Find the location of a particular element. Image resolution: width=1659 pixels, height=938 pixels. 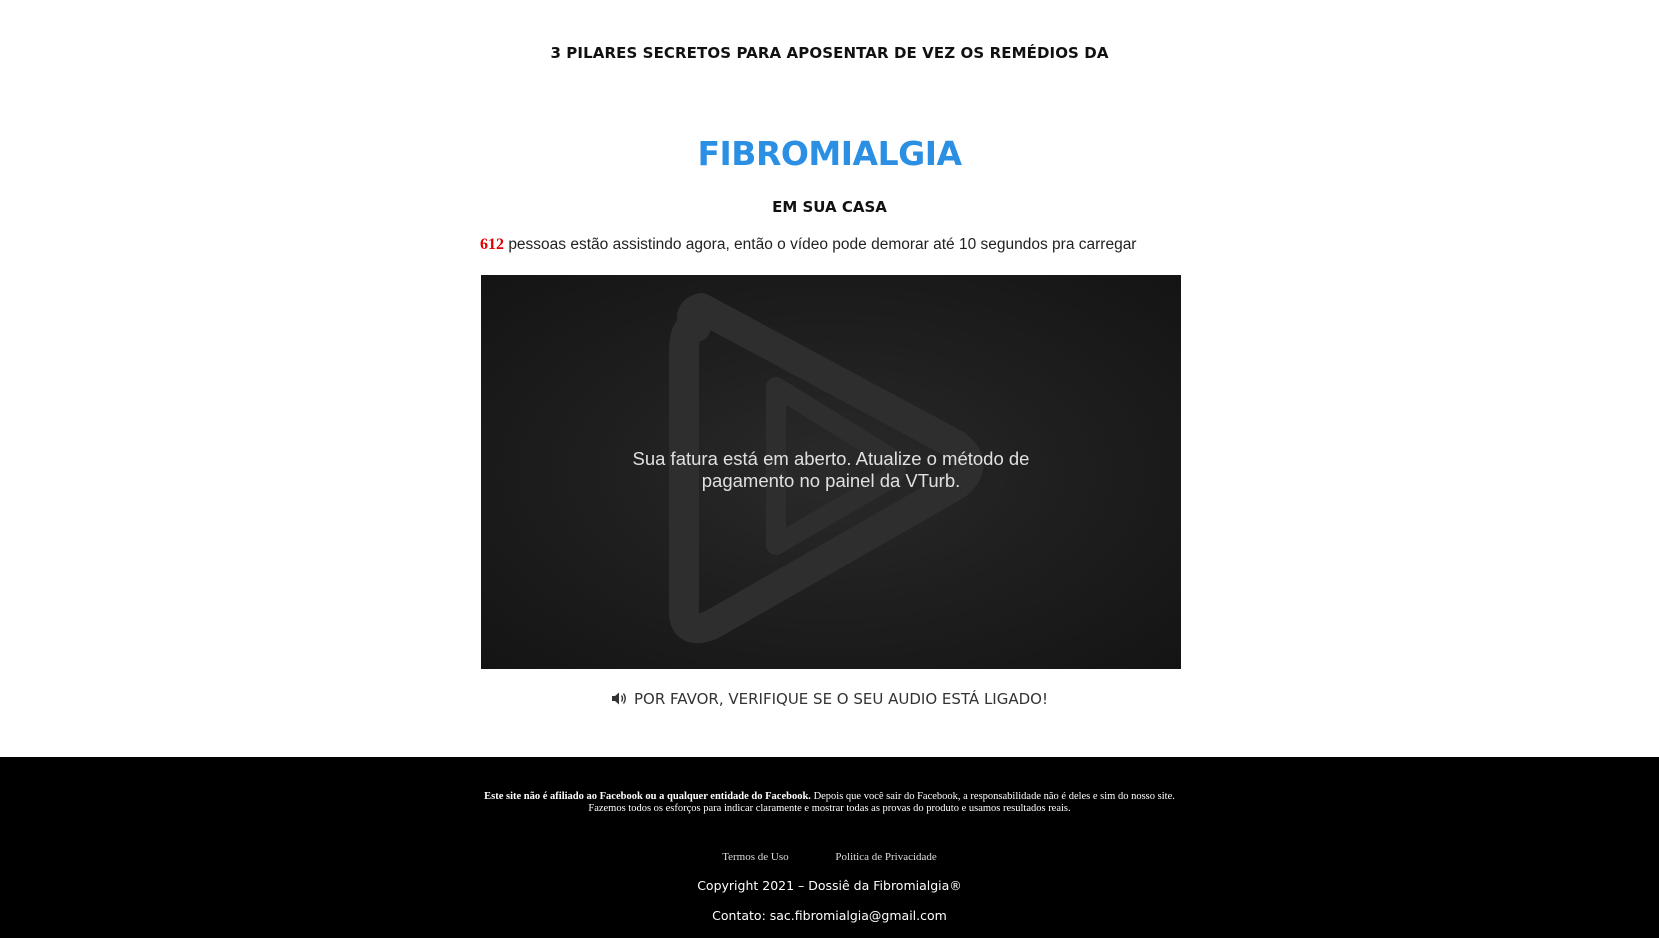

copyright: Copyright 2021 – Dossiê da Fibromialgia® is located at coordinates (829, 885).